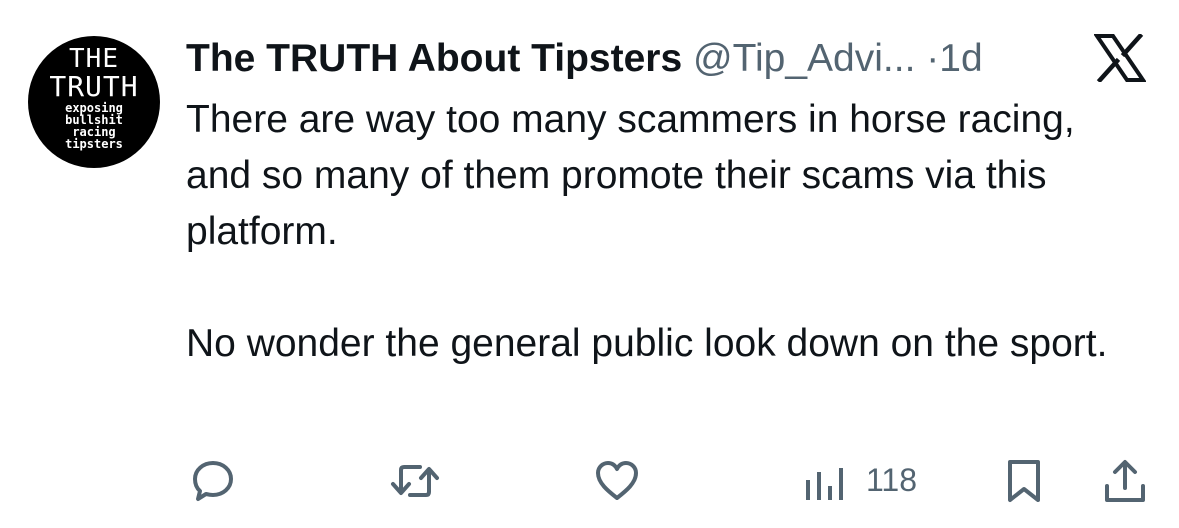  I want to click on avatar-logo-line: tipsters, so click(94, 144).